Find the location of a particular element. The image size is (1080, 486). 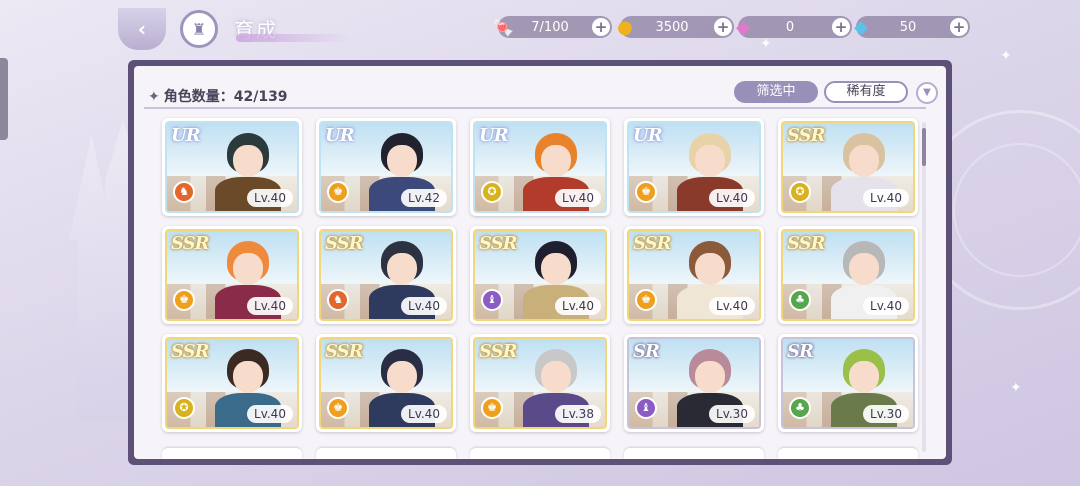

back-arrow-icon: ‹ is located at coordinates (142, 29).